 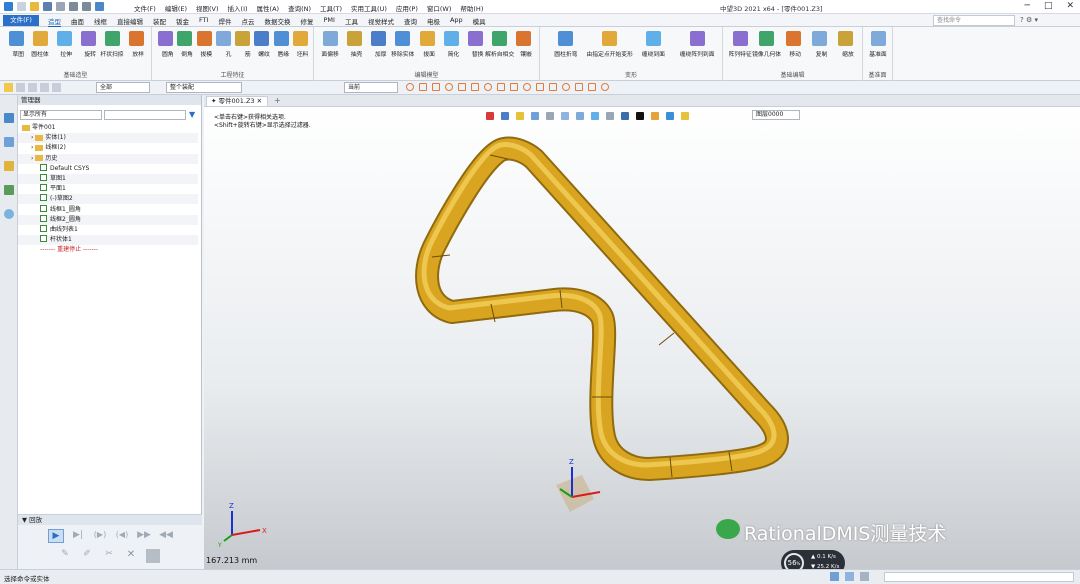 What do you see at coordinates (34, 6) in the screenshot?
I see `open-folder-icon` at bounding box center [34, 6].